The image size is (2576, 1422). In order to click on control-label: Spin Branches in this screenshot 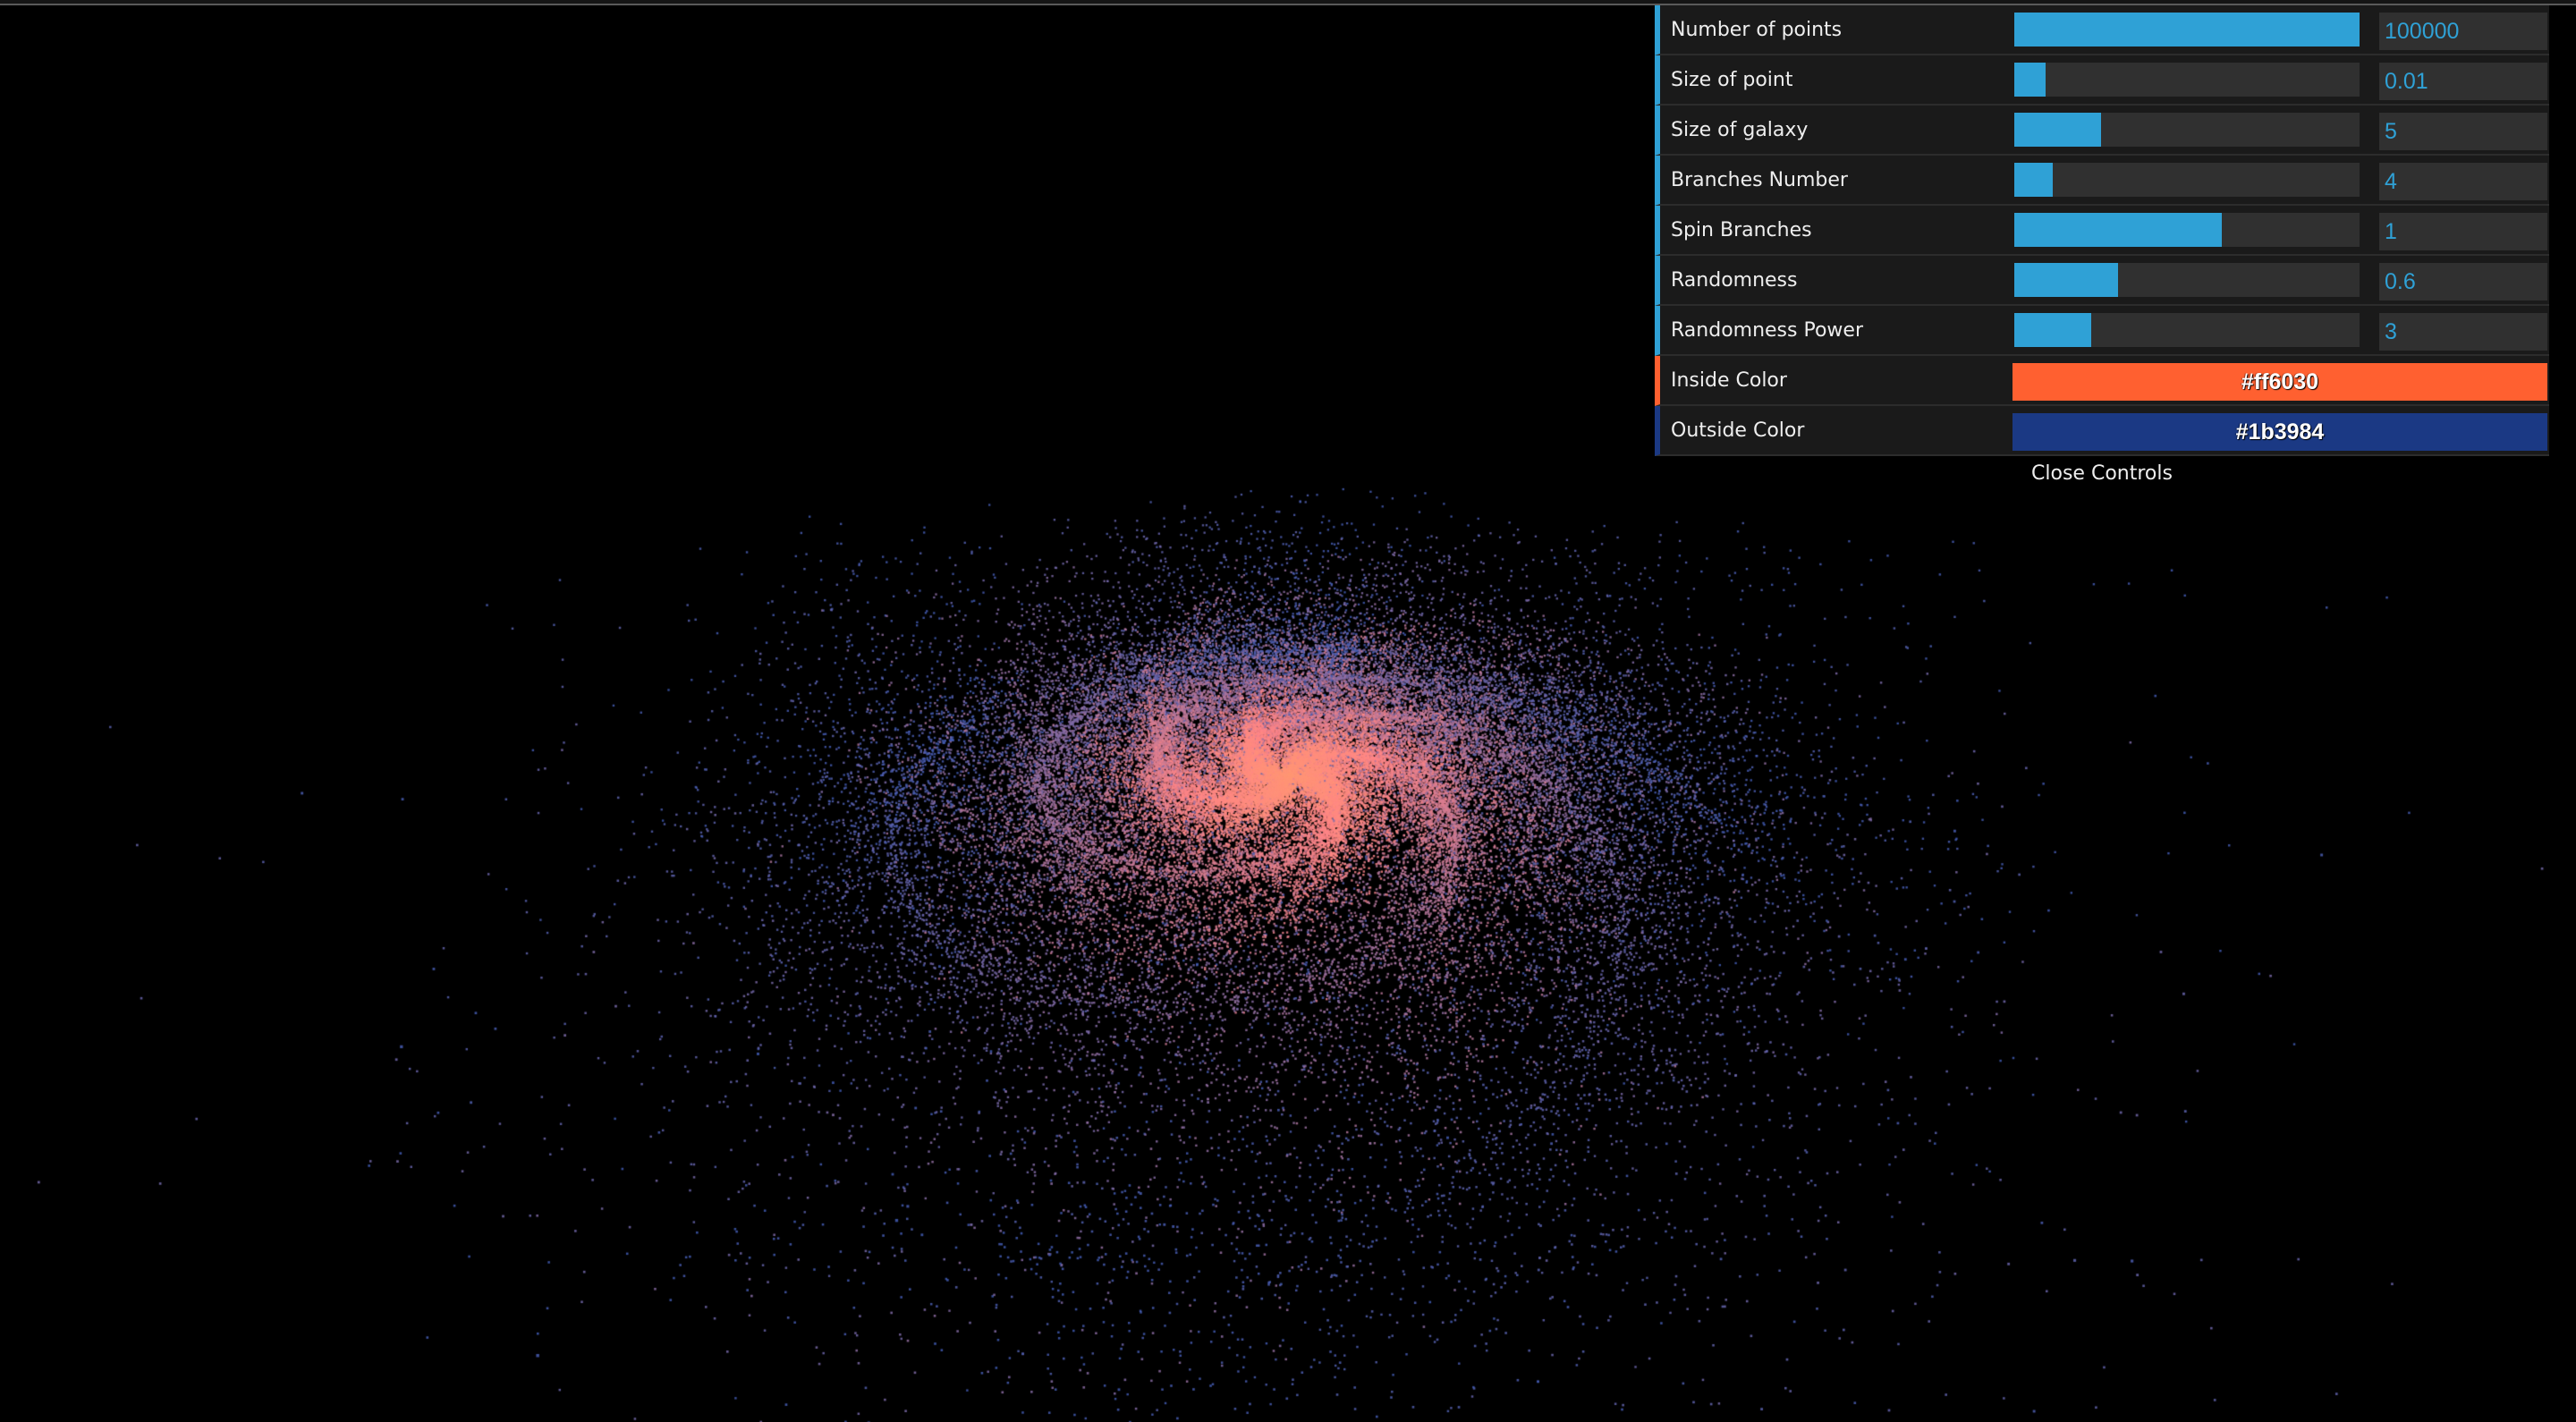, I will do `click(1741, 229)`.